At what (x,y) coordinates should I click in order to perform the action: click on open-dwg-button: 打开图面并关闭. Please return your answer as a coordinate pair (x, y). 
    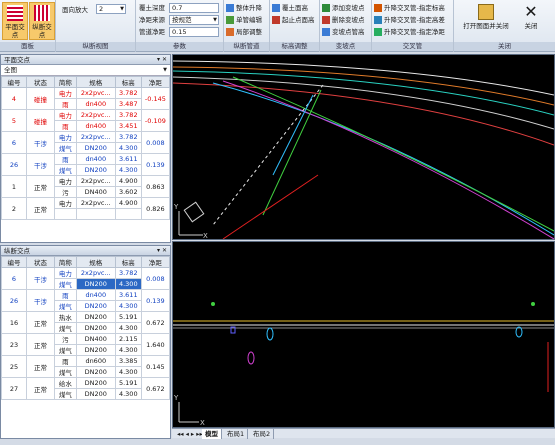
    Looking at the image, I should click on (486, 21).